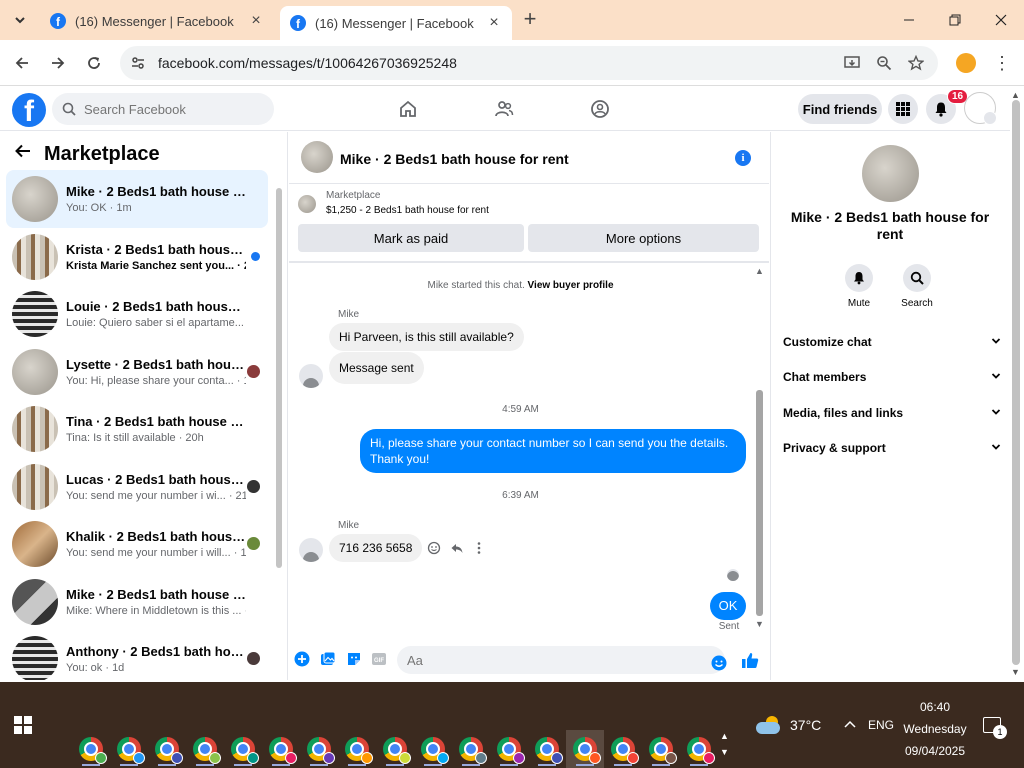  I want to click on mute-button: Mute, so click(859, 286).